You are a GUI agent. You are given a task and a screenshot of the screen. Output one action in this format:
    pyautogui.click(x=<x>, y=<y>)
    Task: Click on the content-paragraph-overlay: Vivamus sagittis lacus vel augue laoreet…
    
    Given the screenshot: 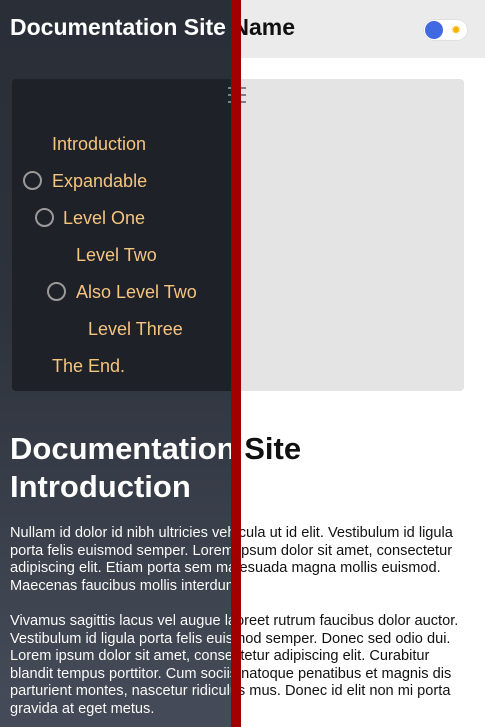 What is the action you would take?
    pyautogui.click(x=120, y=665)
    